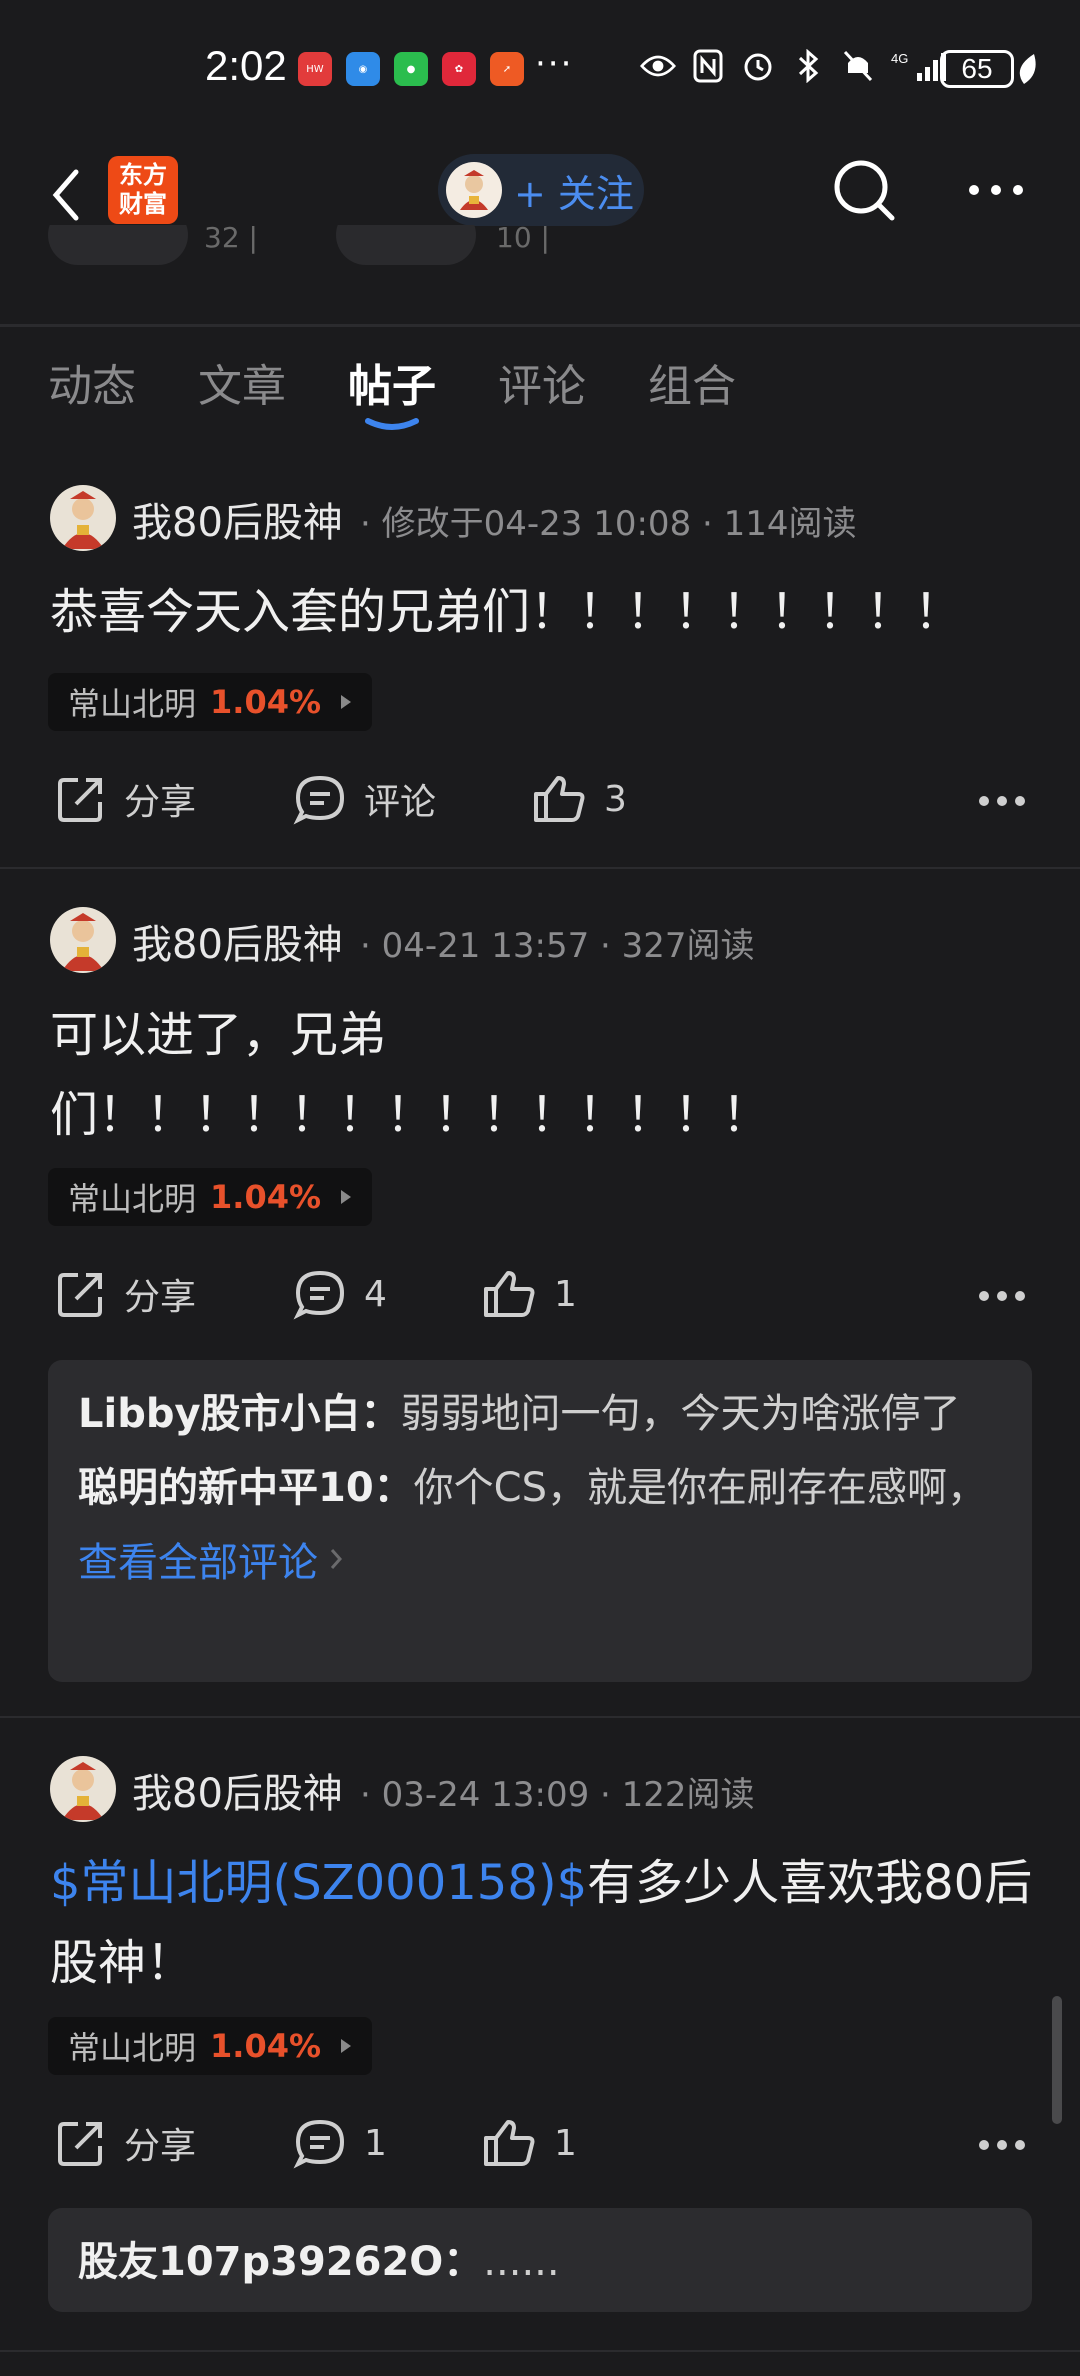 Image resolution: width=1080 pixels, height=2376 pixels. I want to click on tab-portfolio: 组合, so click(692, 382).